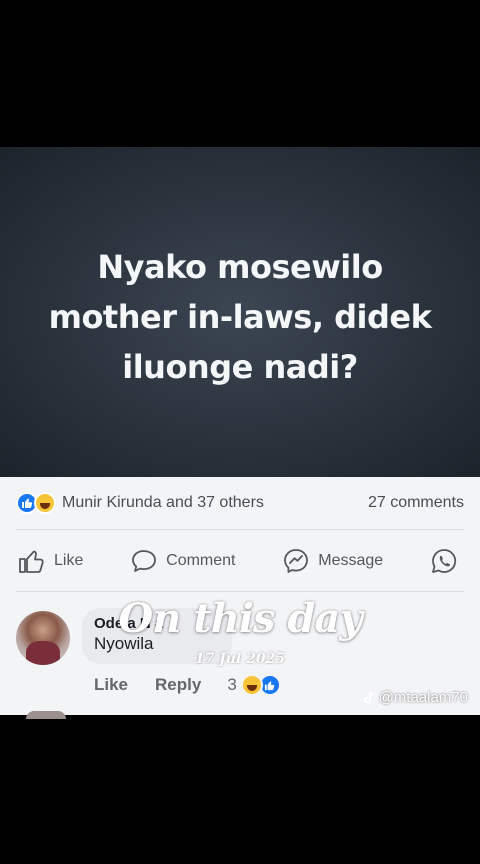 This screenshot has height=864, width=480. What do you see at coordinates (368, 697) in the screenshot?
I see `tiktok-icon` at bounding box center [368, 697].